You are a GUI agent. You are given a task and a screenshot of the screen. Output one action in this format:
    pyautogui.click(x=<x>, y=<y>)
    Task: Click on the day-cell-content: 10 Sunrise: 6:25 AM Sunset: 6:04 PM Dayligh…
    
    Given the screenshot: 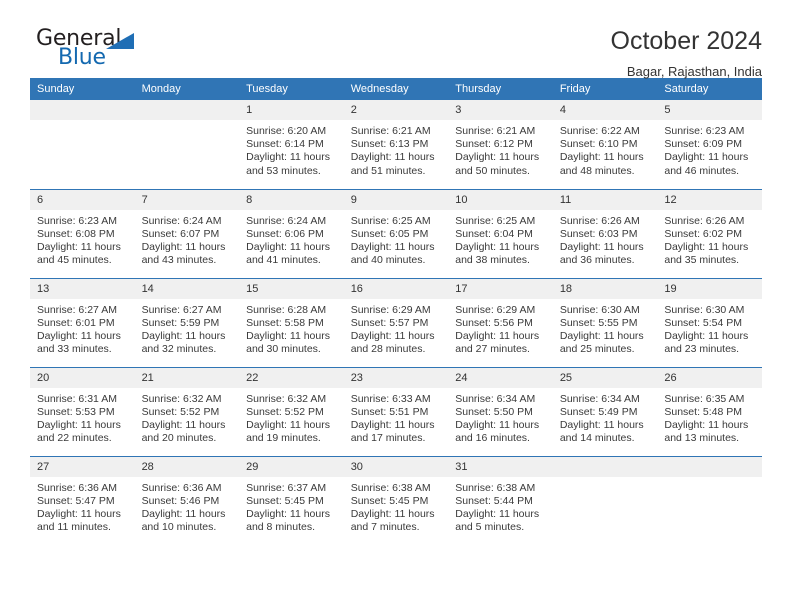 What is the action you would take?
    pyautogui.click(x=500, y=233)
    